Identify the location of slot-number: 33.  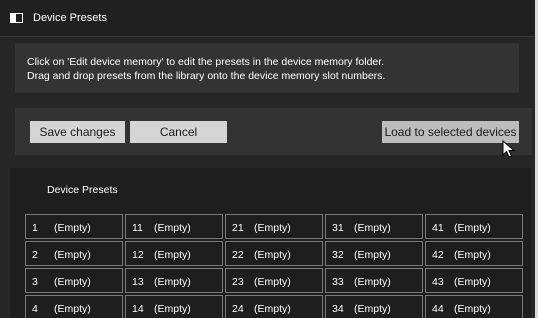
(338, 282).